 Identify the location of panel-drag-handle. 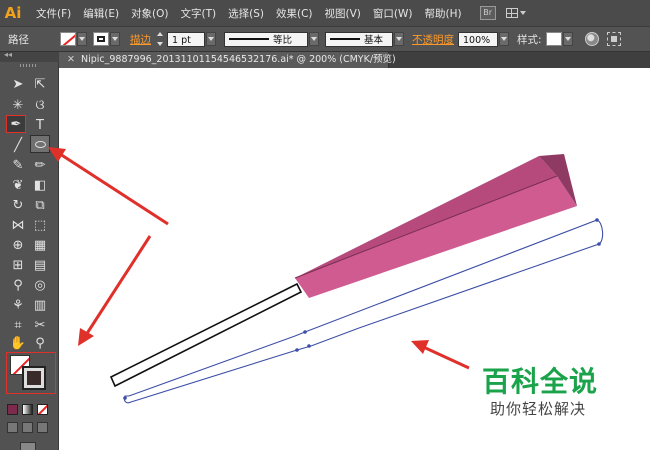
(29, 65).